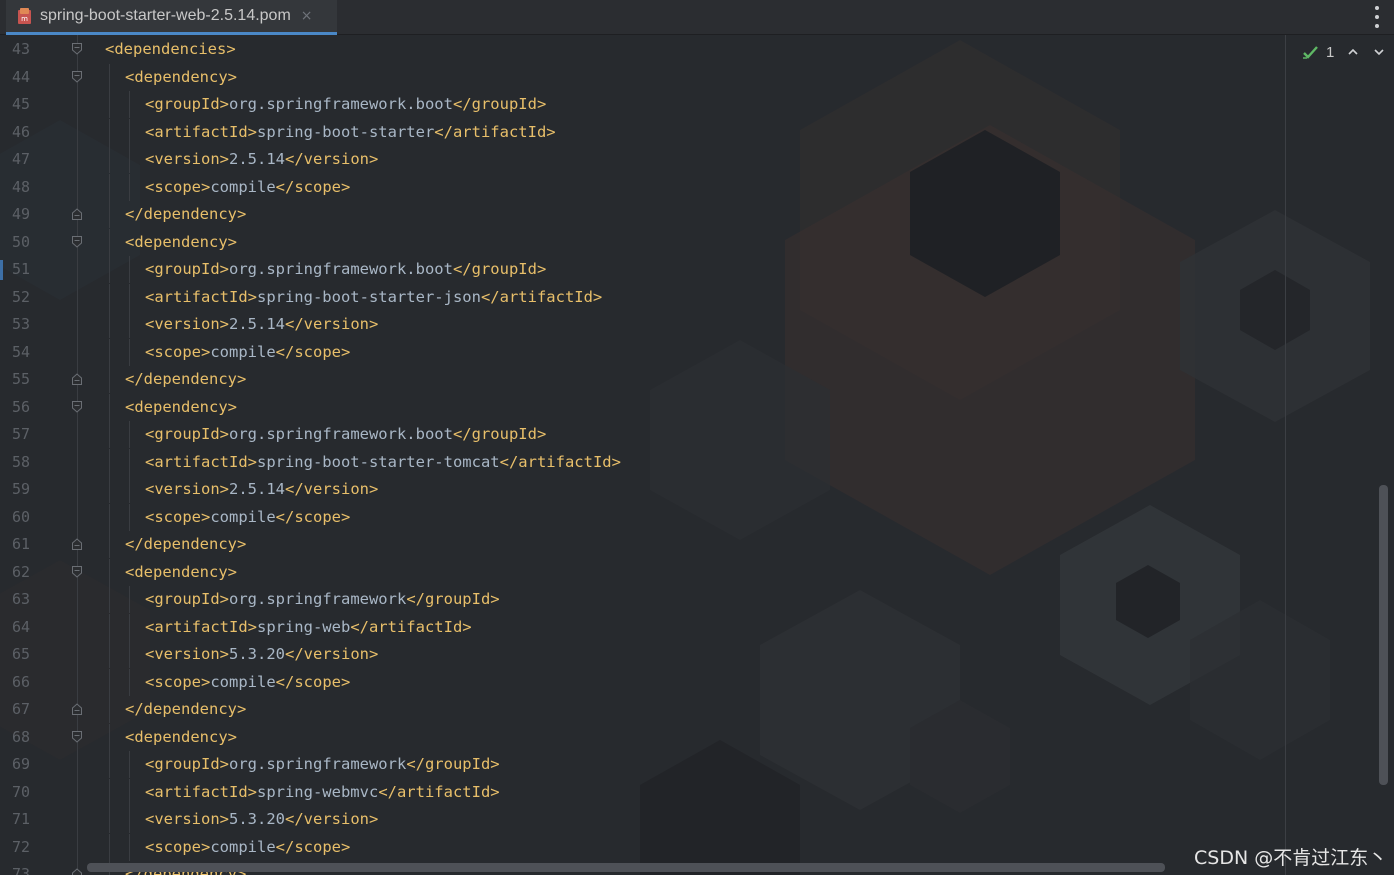  I want to click on line-number: 47, so click(21, 159).